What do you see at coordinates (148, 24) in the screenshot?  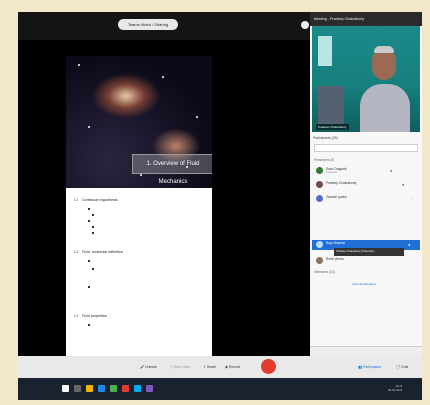 I see `share-indicator: Teams Video / Sharing` at bounding box center [148, 24].